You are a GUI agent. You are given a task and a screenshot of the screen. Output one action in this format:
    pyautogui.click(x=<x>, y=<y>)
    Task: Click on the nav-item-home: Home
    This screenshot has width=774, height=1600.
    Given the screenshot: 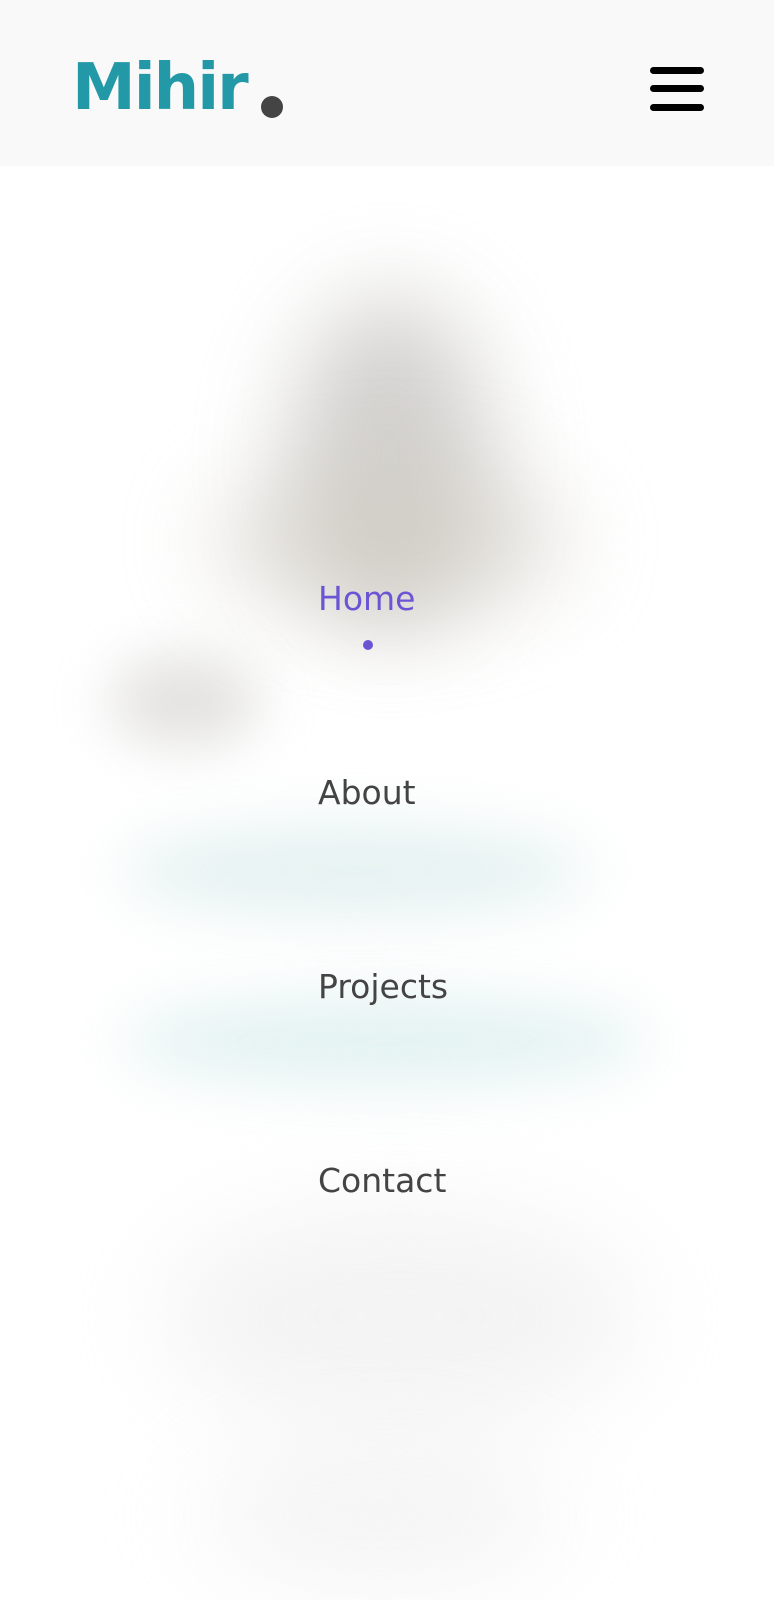 What is the action you would take?
    pyautogui.click(x=366, y=599)
    